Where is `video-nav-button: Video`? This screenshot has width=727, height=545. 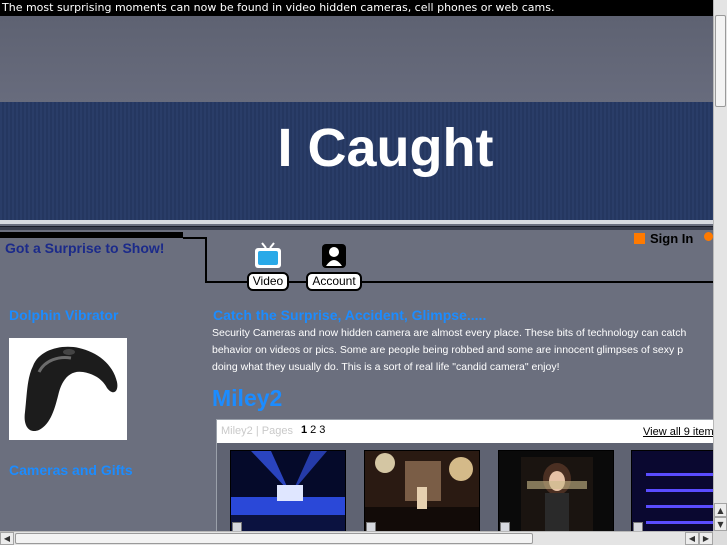 video-nav-button: Video is located at coordinates (268, 265).